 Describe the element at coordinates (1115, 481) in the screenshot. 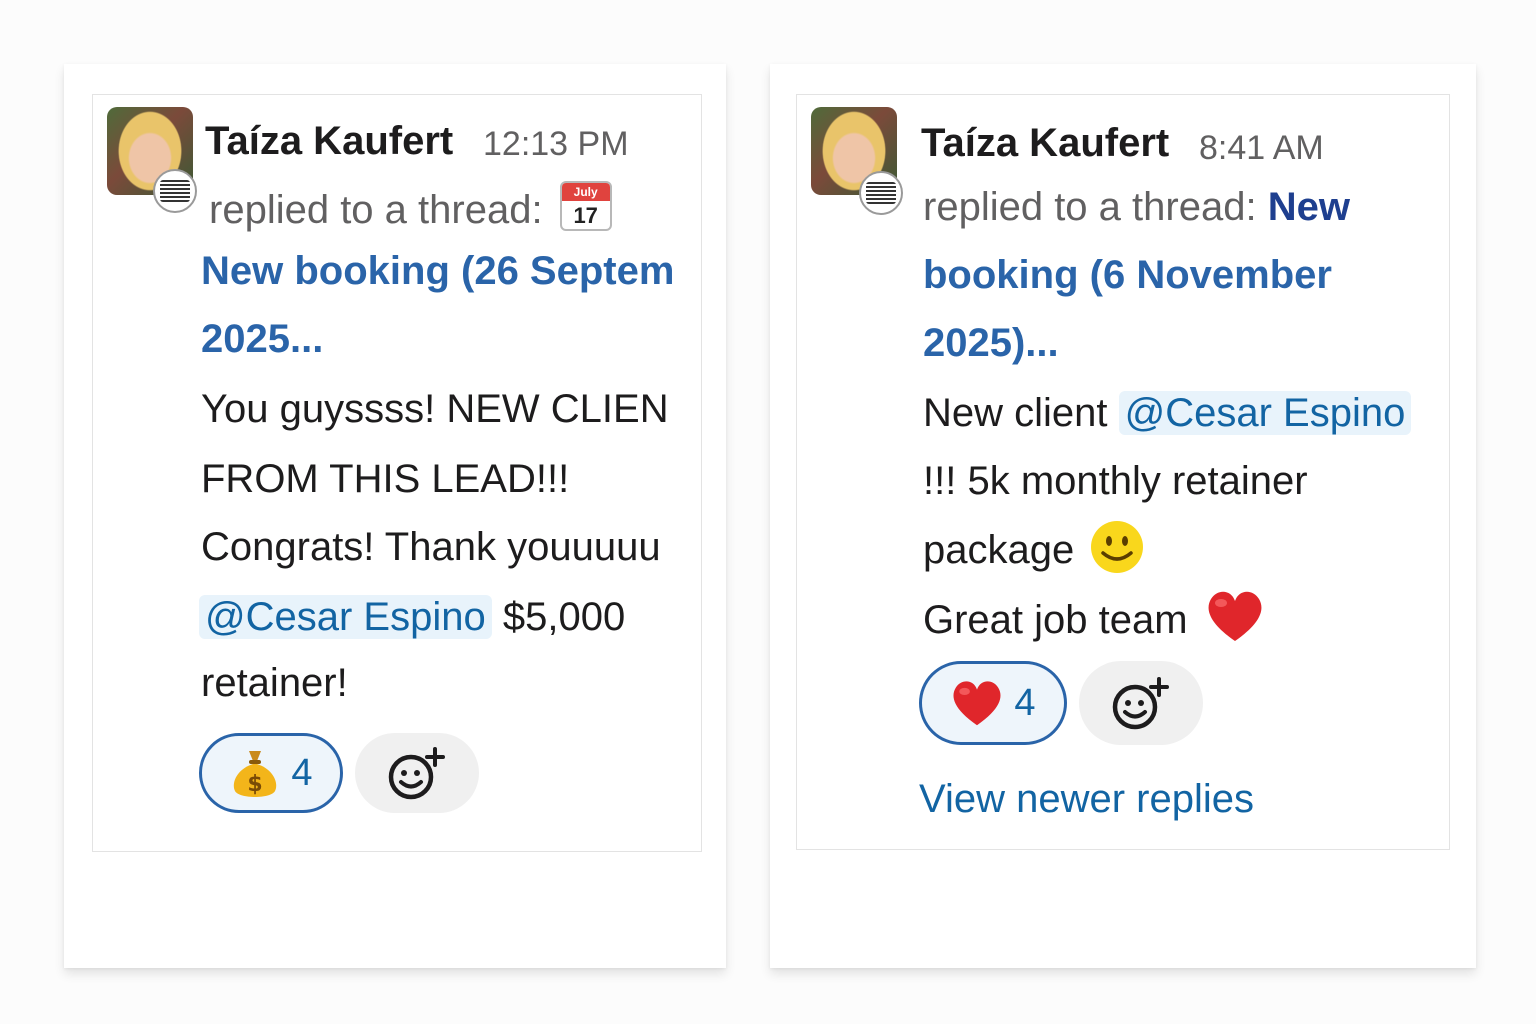

I see `message-body-line: !!! 5k monthly retainer` at that location.